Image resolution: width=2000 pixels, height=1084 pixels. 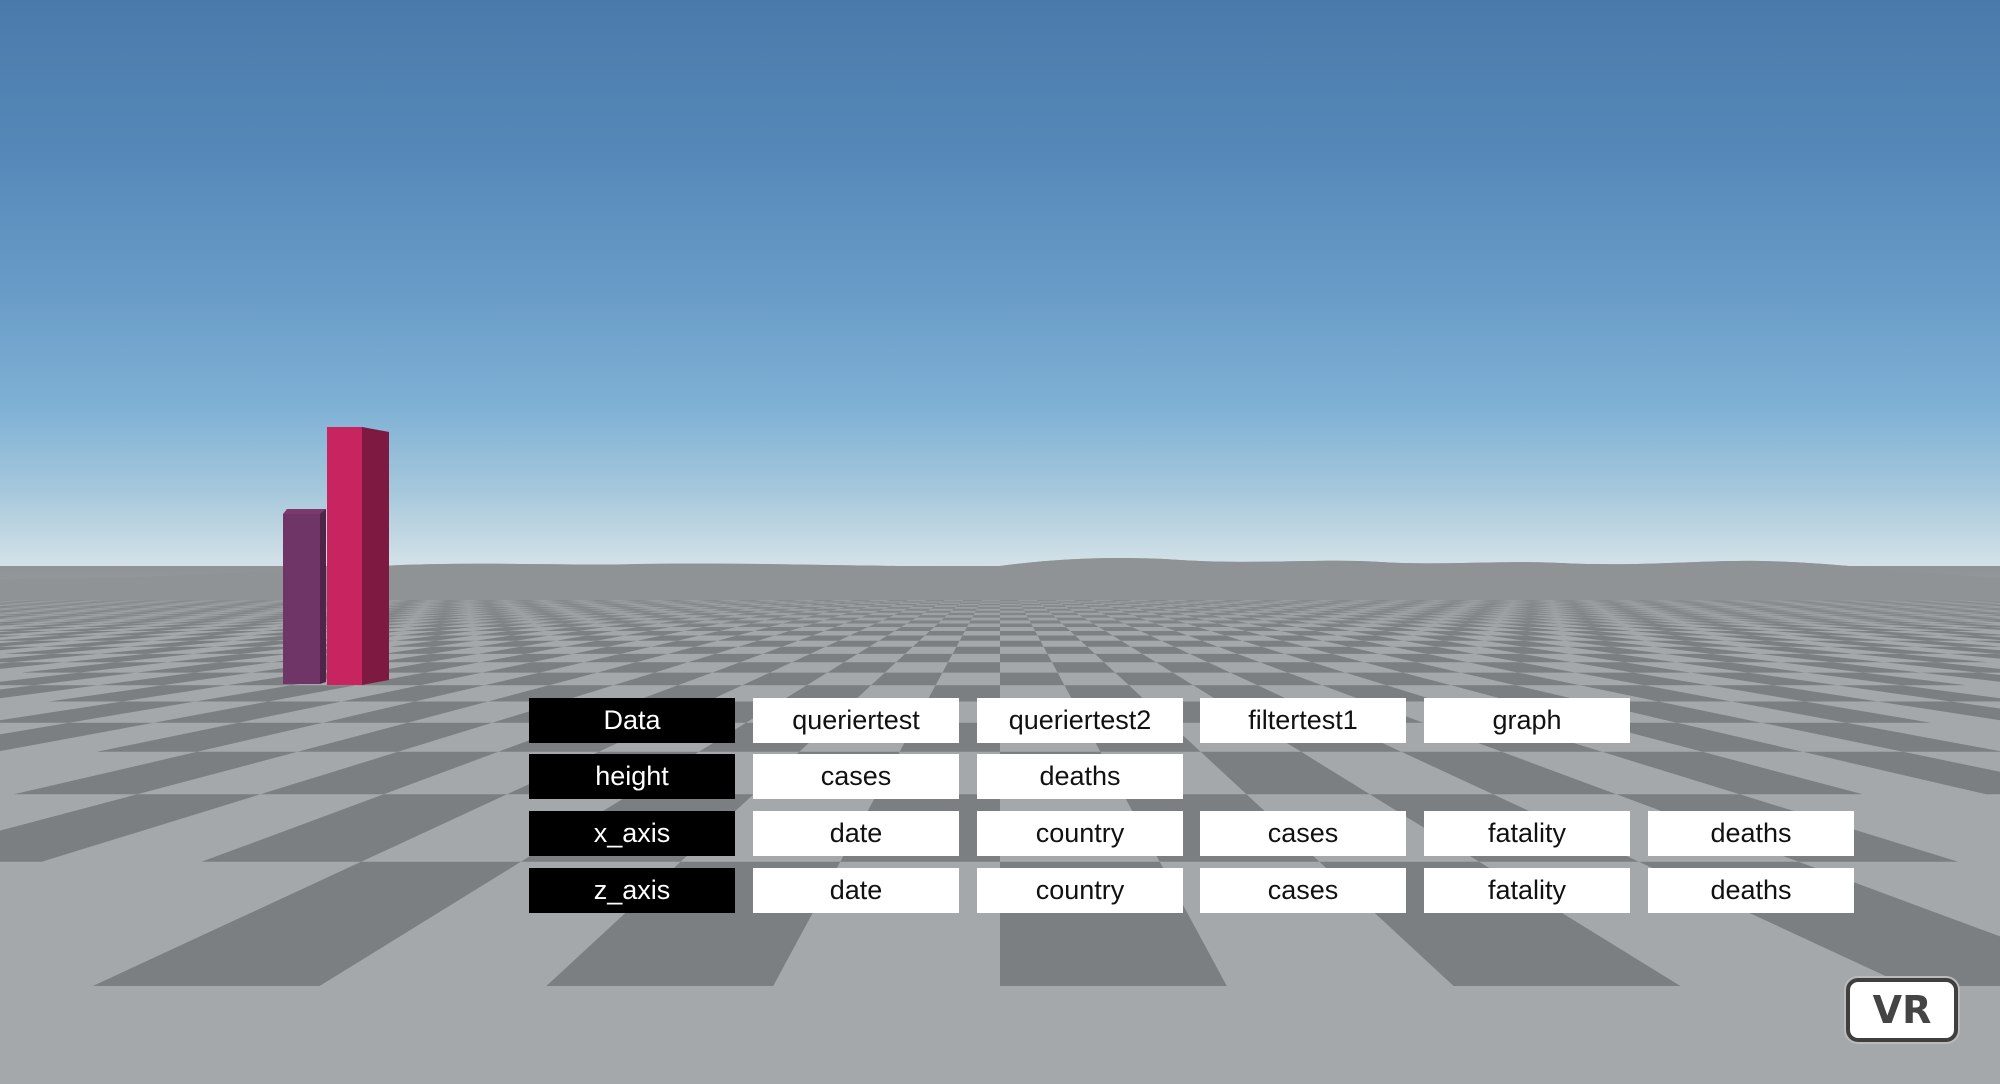 I want to click on menu-option-button: graph, so click(x=1527, y=720).